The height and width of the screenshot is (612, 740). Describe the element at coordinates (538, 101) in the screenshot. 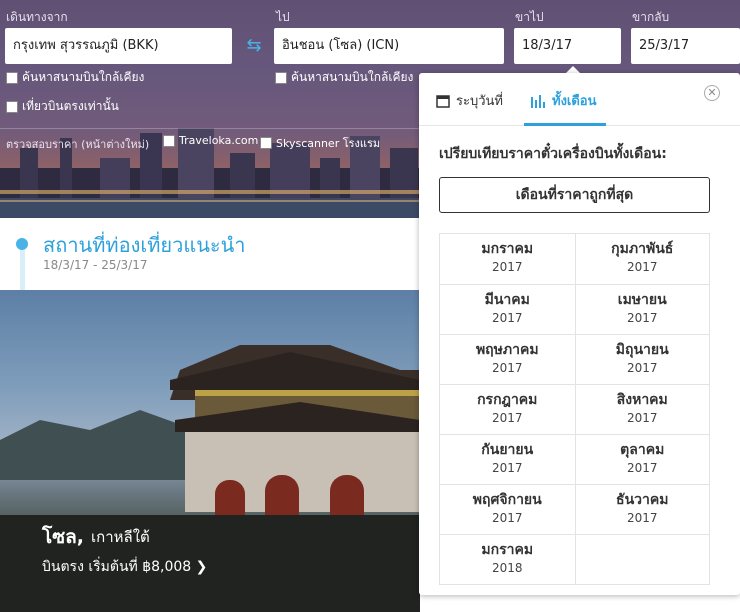

I see `bar-chart-icon` at that location.